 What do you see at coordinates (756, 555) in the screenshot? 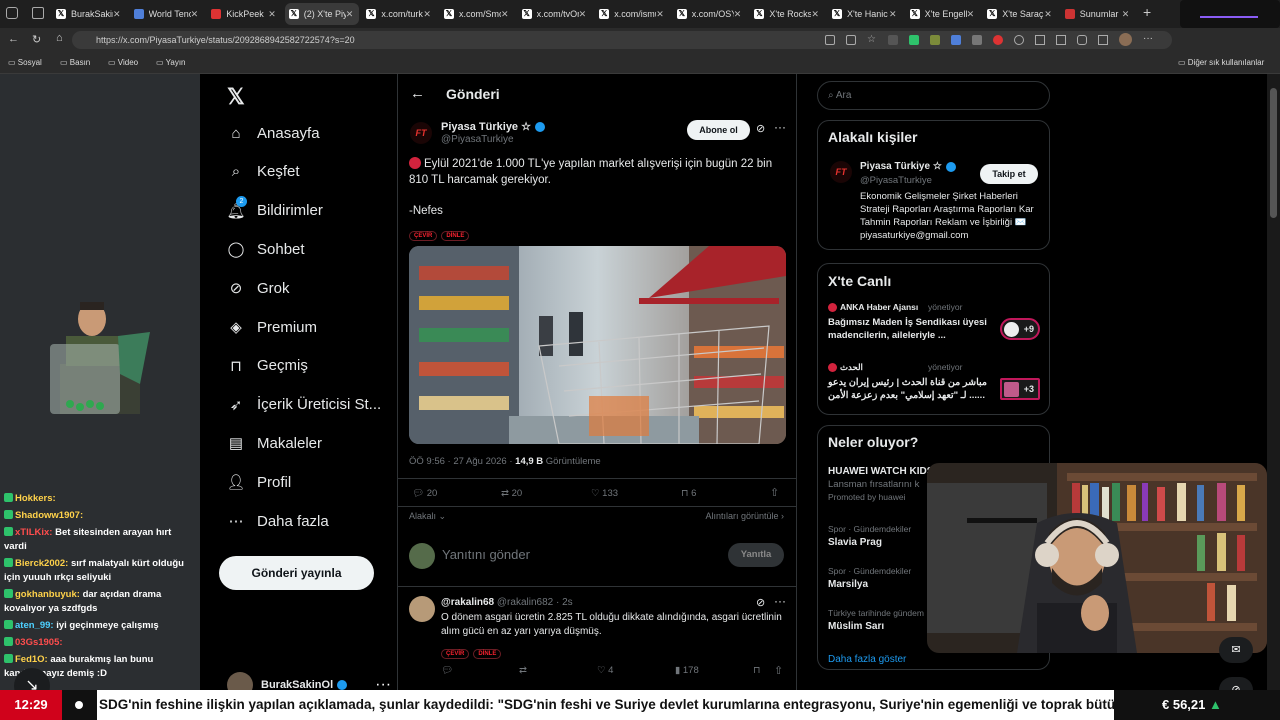
I see `reply-button: Yanıtla` at bounding box center [756, 555].